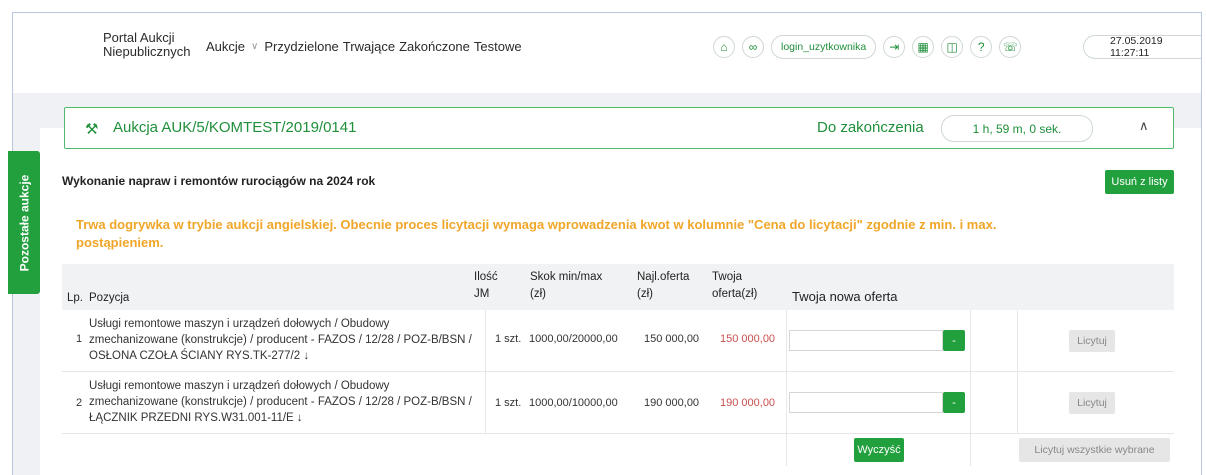 The width and height of the screenshot is (1206, 475). Describe the element at coordinates (894, 47) in the screenshot. I see `logout-icon: ⇥` at that location.